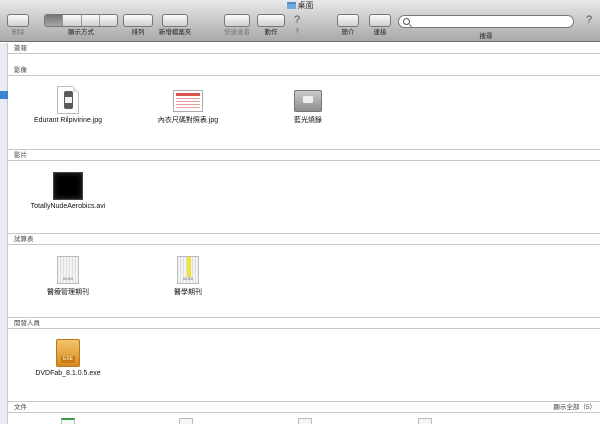  I want to click on file-name: Edurant Rilpivirine.jpg, so click(68, 120).